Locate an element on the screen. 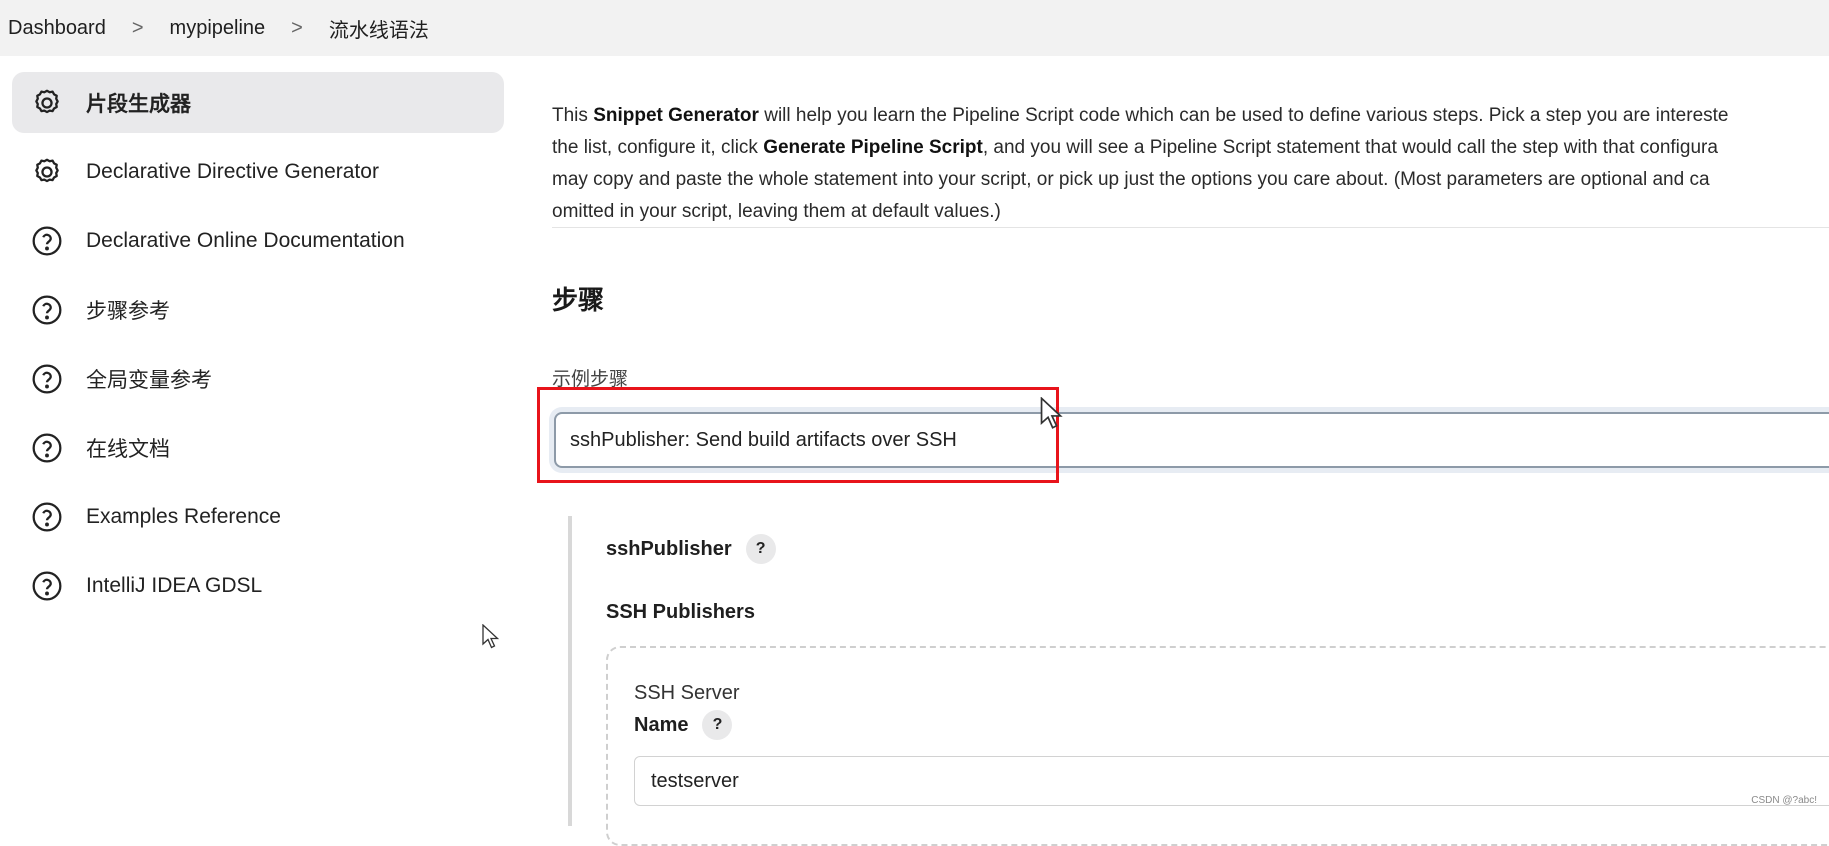  breadcrumb: Dashboard > mypipeline > 流水线语法 is located at coordinates (218, 28).